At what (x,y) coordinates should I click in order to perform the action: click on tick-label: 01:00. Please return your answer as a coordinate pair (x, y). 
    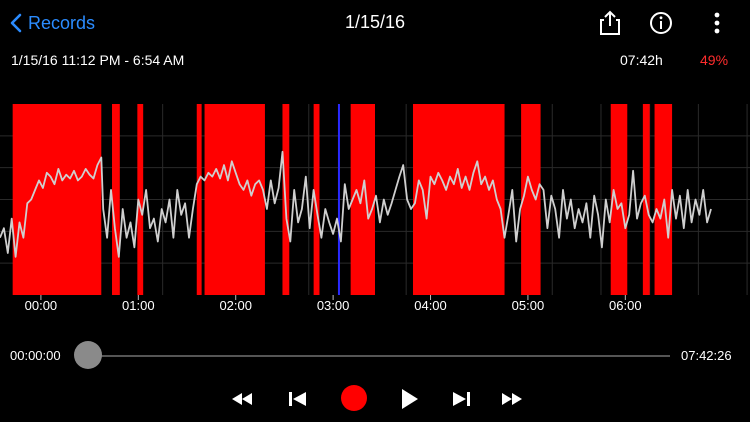
    Looking at the image, I should click on (138, 305).